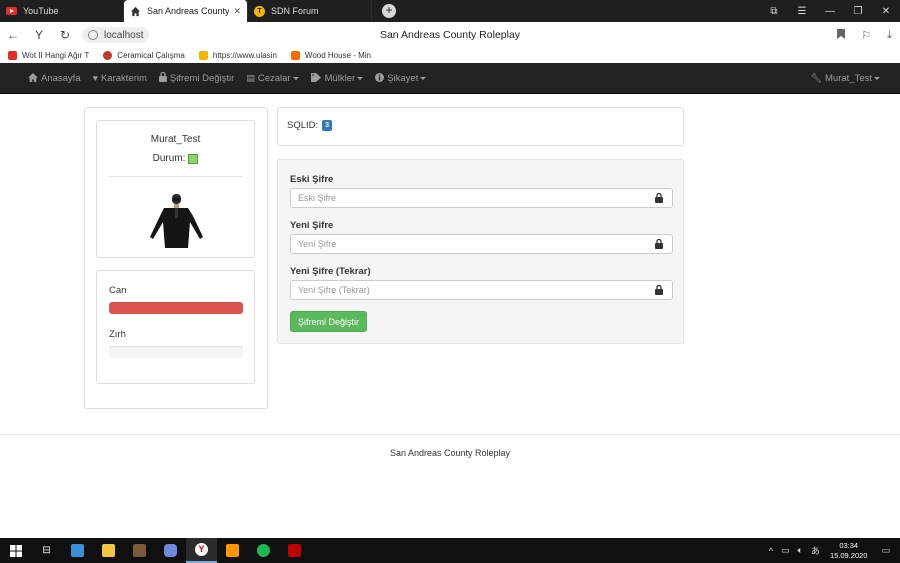  I want to click on tab-youtube: YouTube, so click(62, 11).